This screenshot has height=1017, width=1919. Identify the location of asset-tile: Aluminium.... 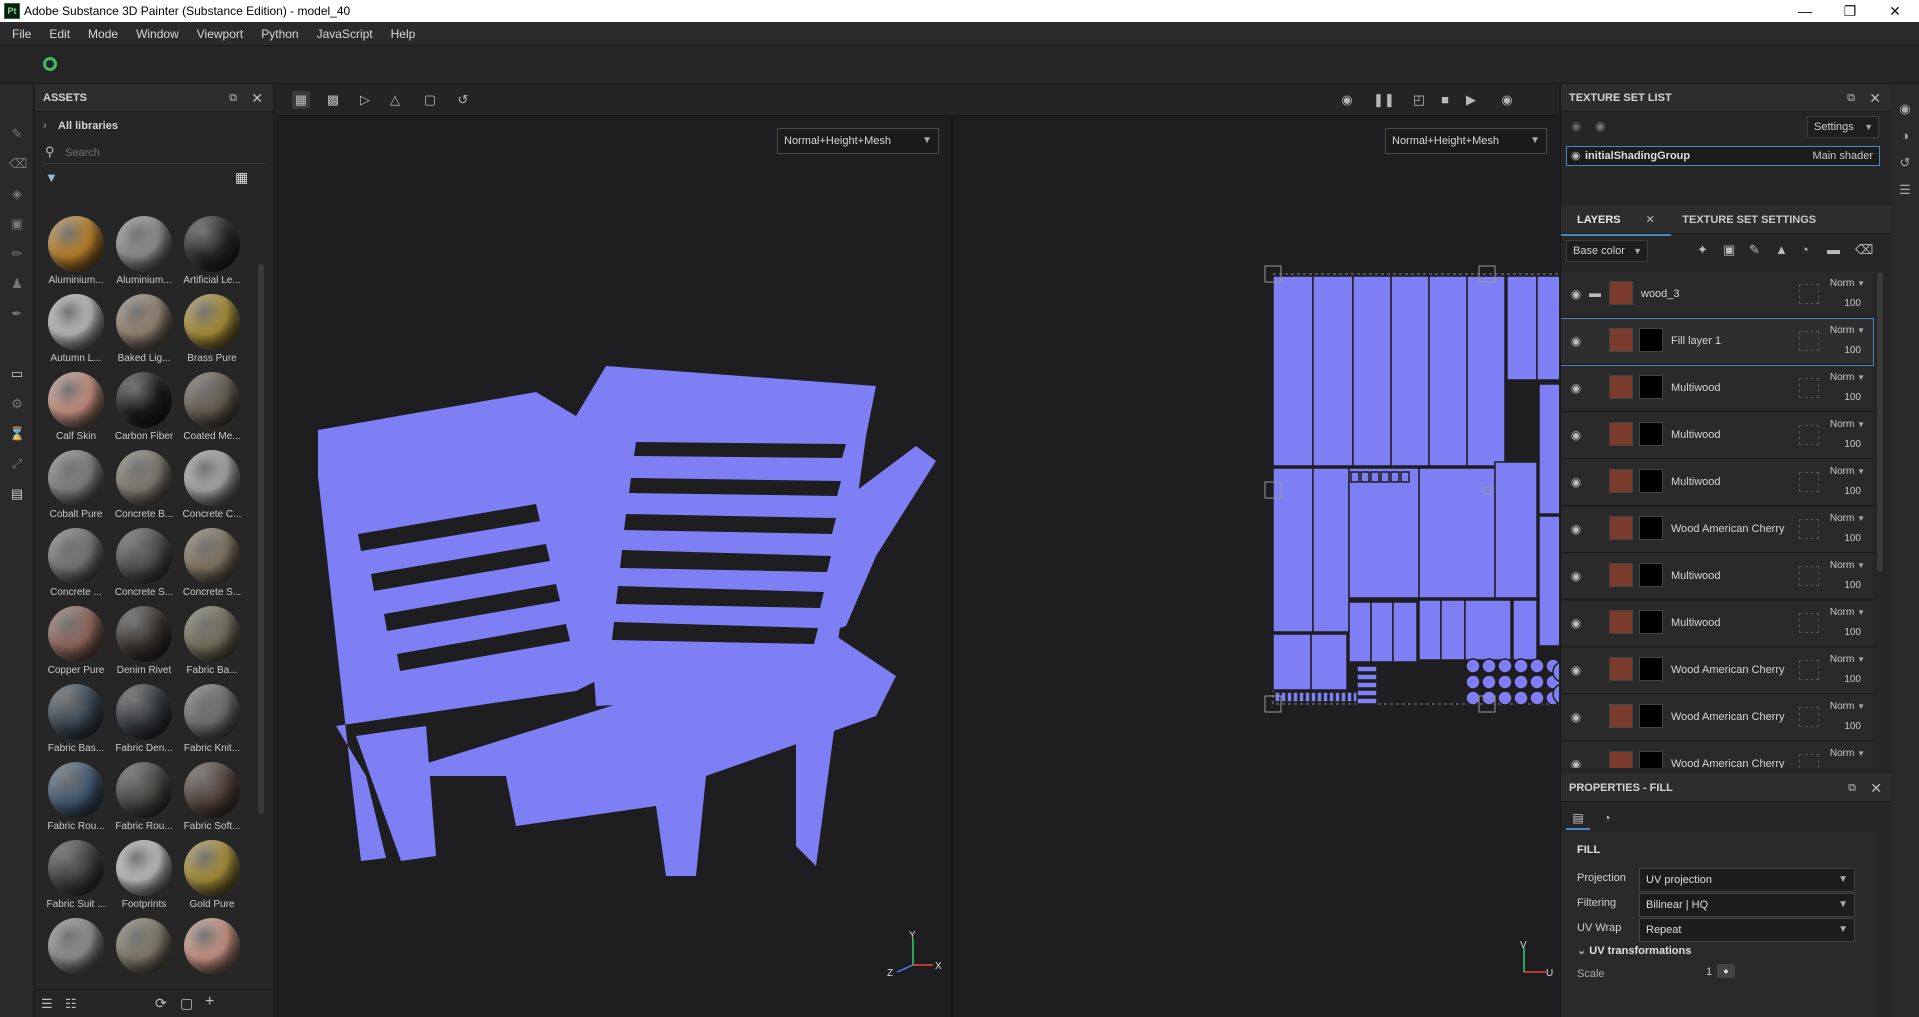
(144, 255).